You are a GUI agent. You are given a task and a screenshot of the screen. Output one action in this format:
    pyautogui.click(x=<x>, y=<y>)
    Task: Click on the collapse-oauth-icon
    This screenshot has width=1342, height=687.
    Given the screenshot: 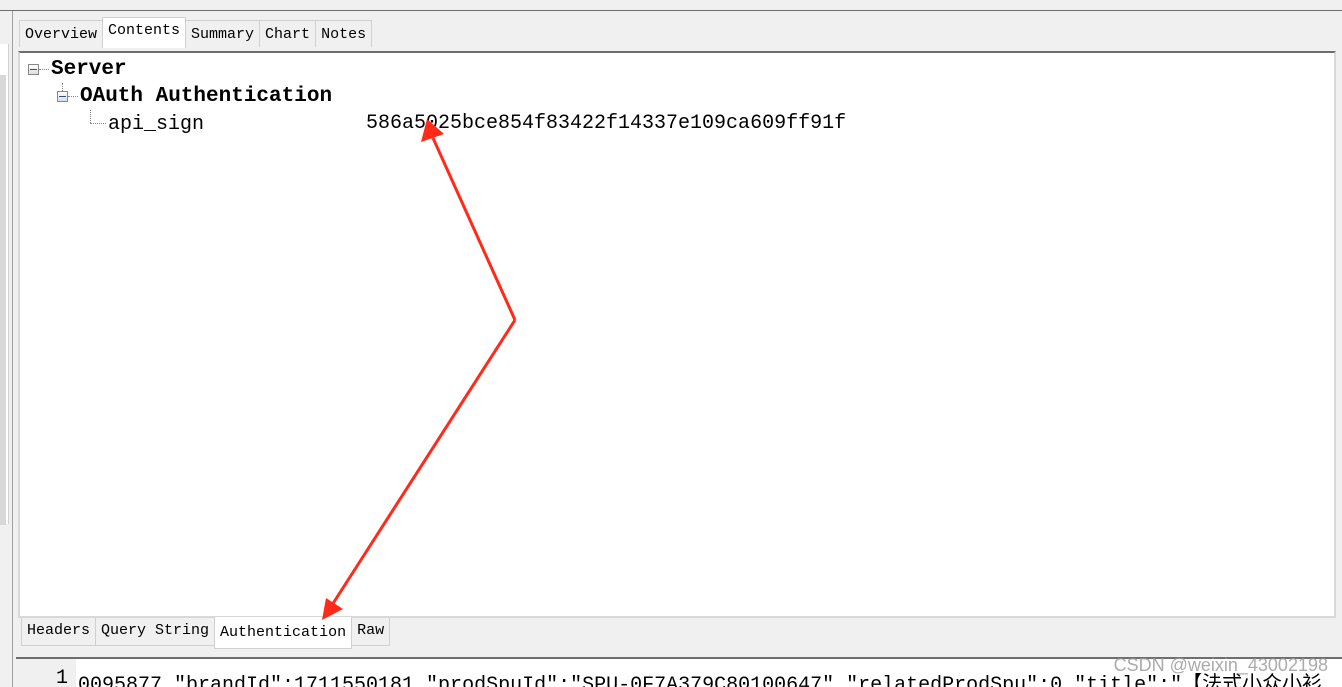 What is the action you would take?
    pyautogui.click(x=62, y=96)
    